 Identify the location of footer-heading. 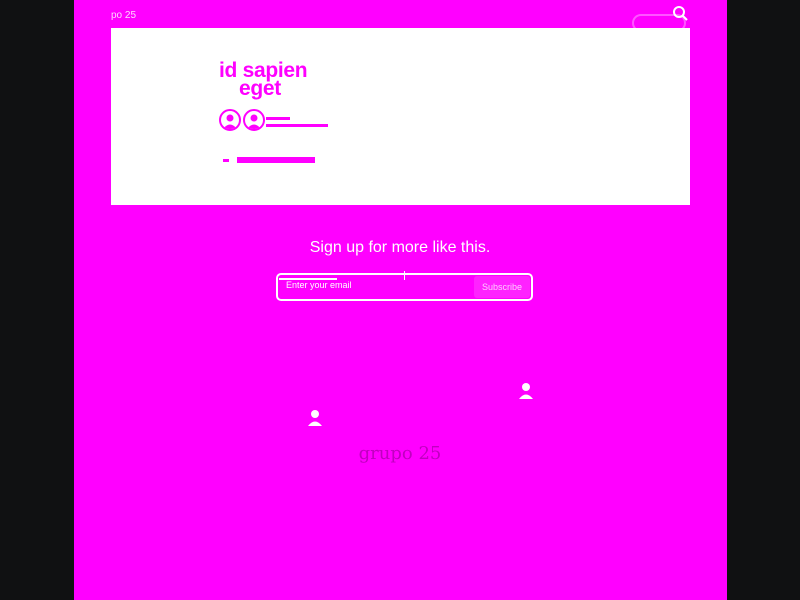
(100, 364).